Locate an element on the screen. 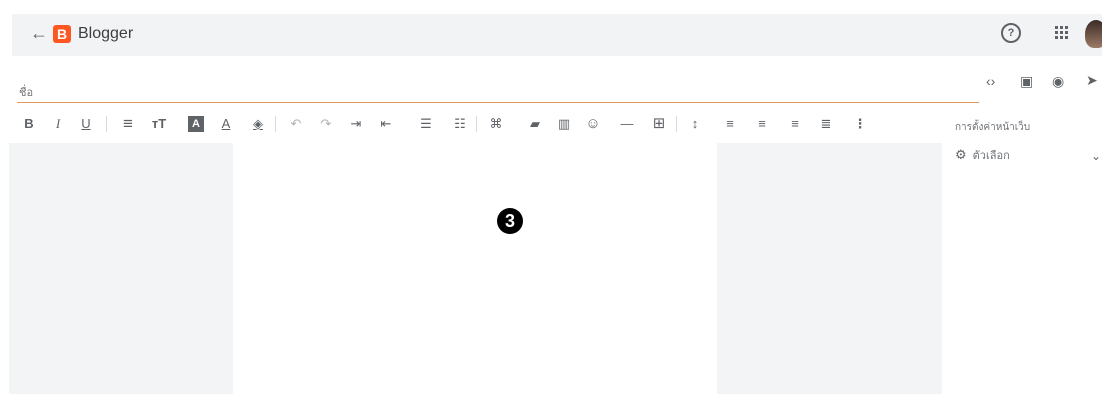 The width and height of the screenshot is (1102, 394). post-settings-title: การตั้งค่าหน้าเว็บ is located at coordinates (993, 127).